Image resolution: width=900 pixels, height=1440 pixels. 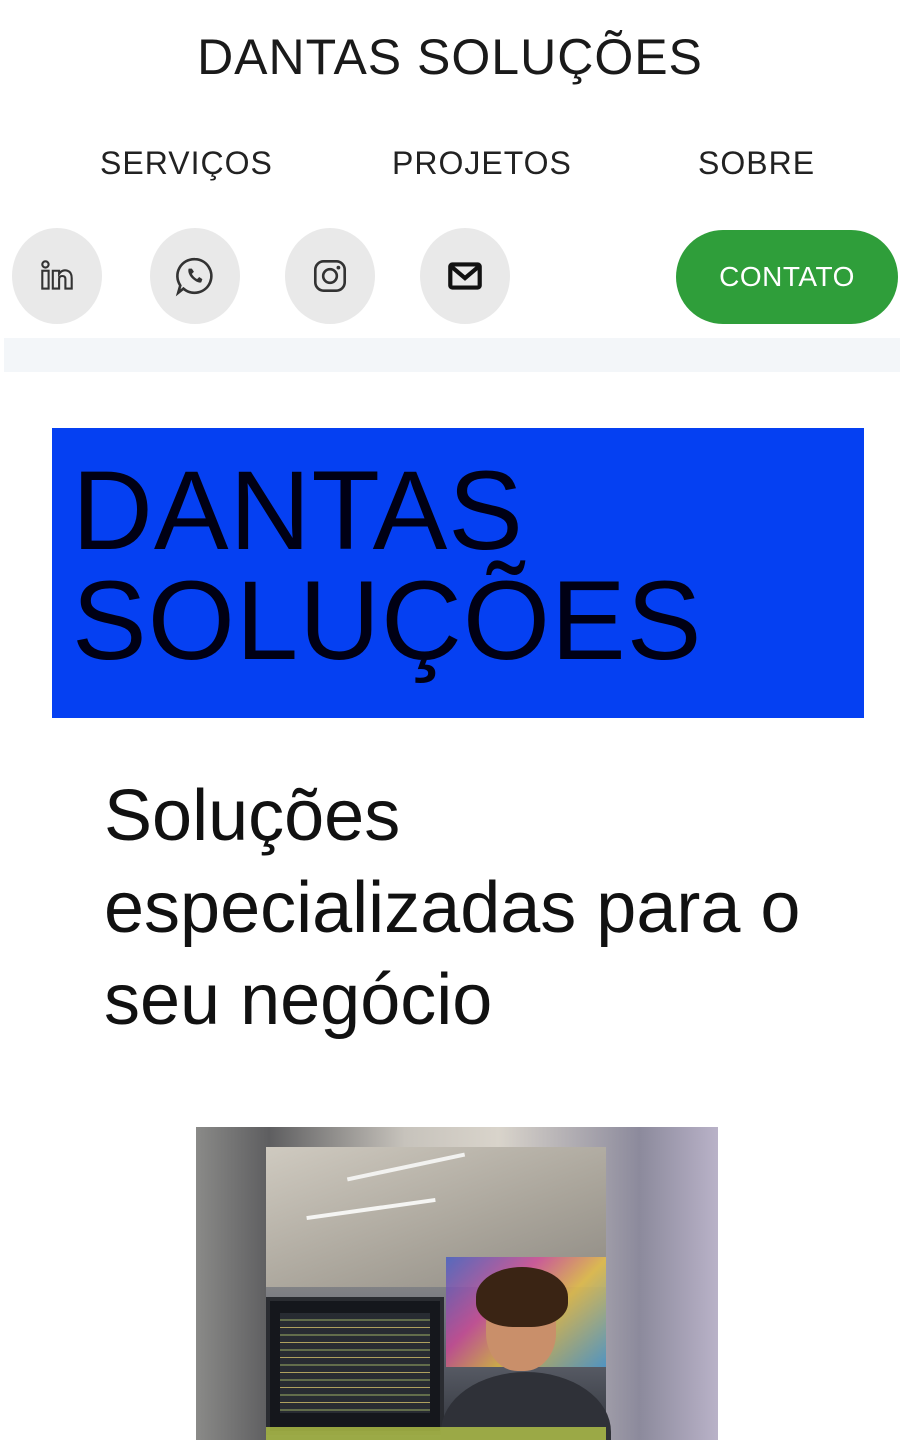 I want to click on instagram-icon, so click(x=330, y=276).